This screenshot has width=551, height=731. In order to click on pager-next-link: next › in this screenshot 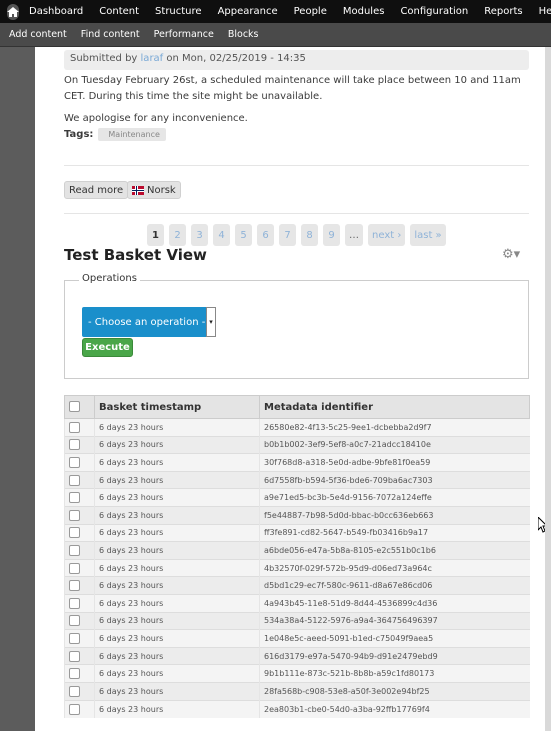, I will do `click(387, 235)`.